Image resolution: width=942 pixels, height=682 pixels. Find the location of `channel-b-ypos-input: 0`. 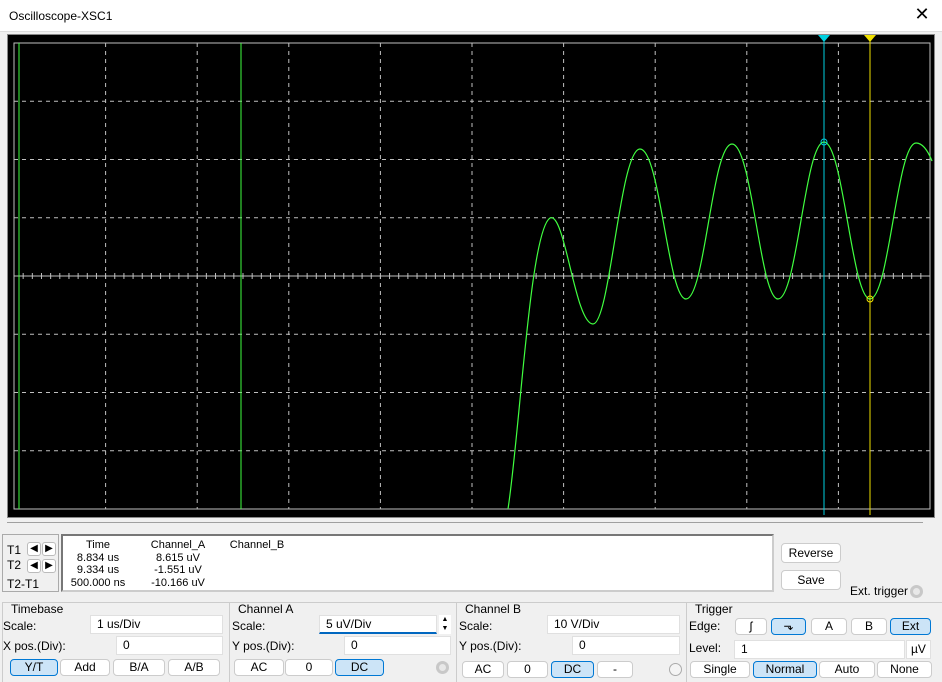

channel-b-ypos-input: 0 is located at coordinates (626, 645).